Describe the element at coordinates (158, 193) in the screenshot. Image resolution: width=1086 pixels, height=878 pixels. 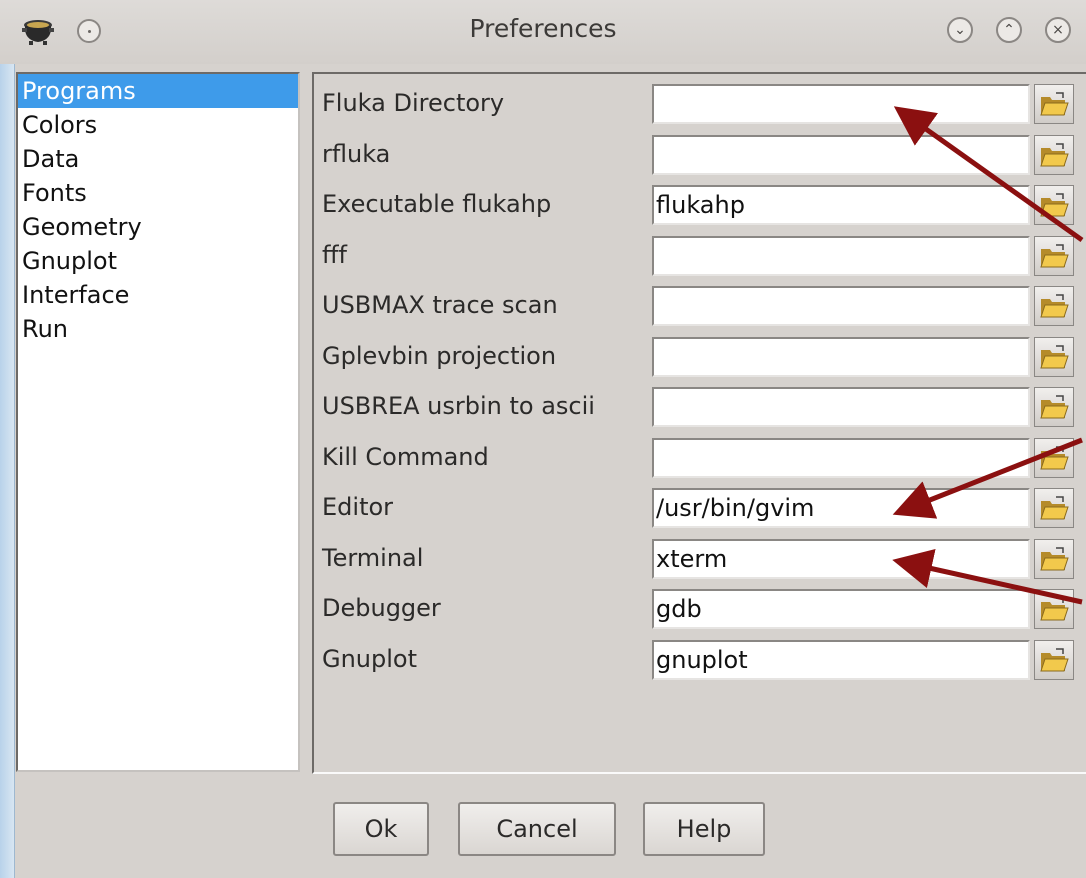
I see `category-fonts: Fonts` at that location.